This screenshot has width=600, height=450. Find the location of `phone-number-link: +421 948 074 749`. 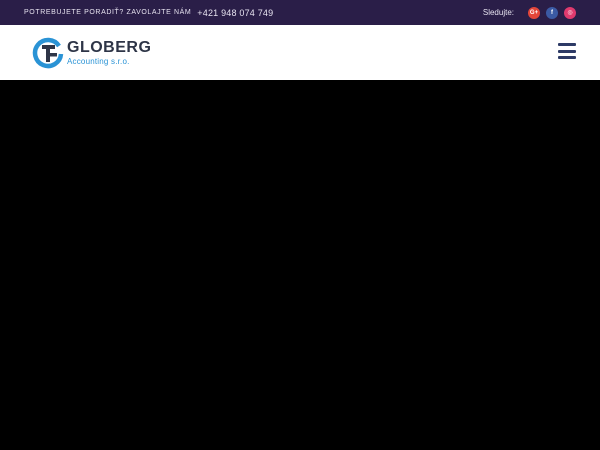

phone-number-link: +421 948 074 749 is located at coordinates (235, 13).